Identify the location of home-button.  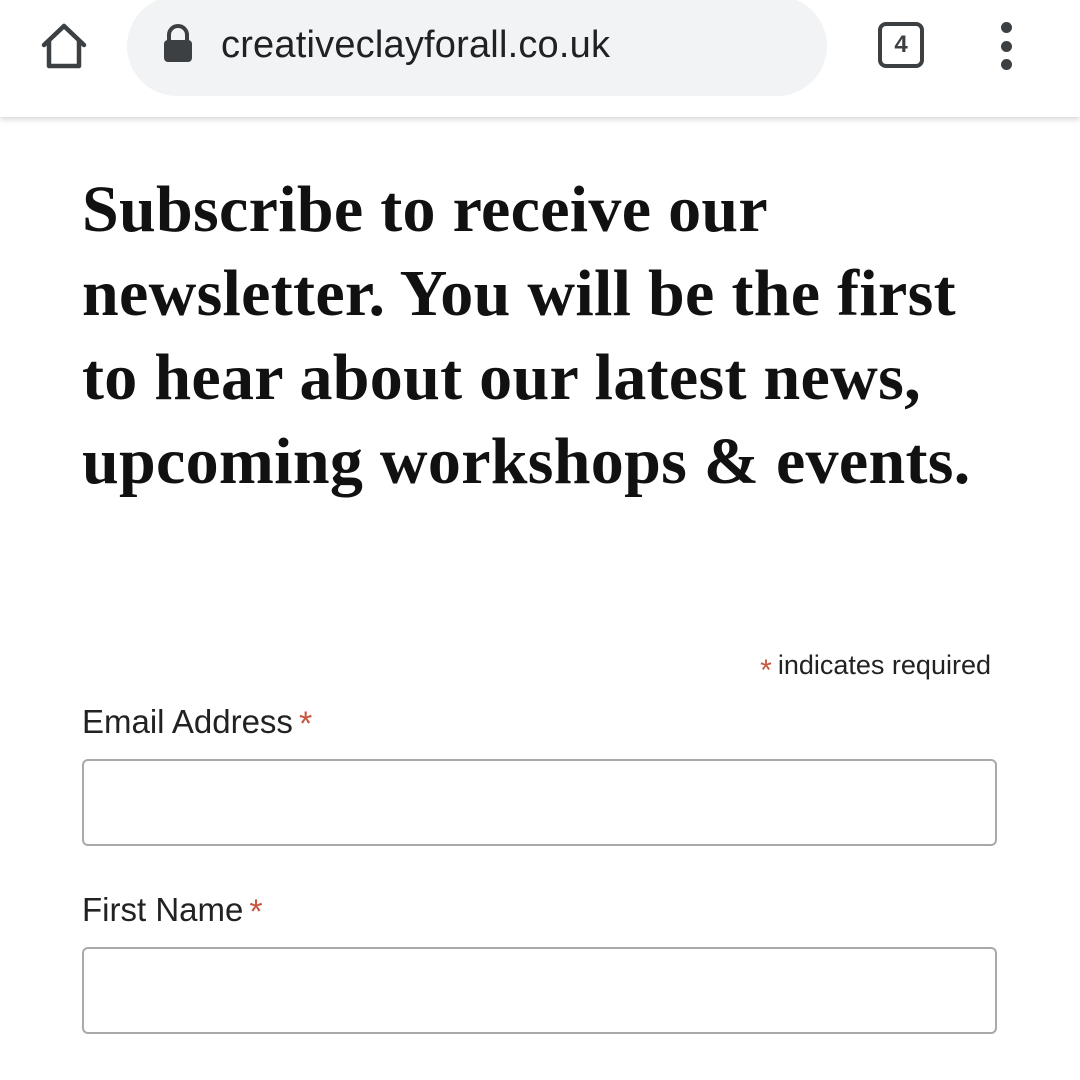
(64, 46).